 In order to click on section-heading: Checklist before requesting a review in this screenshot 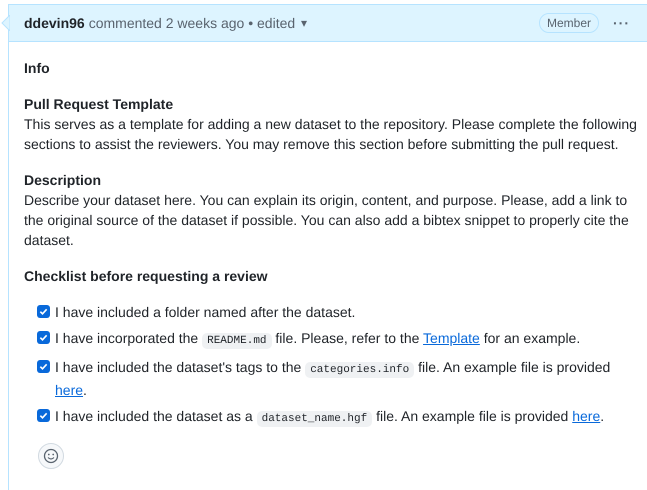, I will do `click(146, 276)`.